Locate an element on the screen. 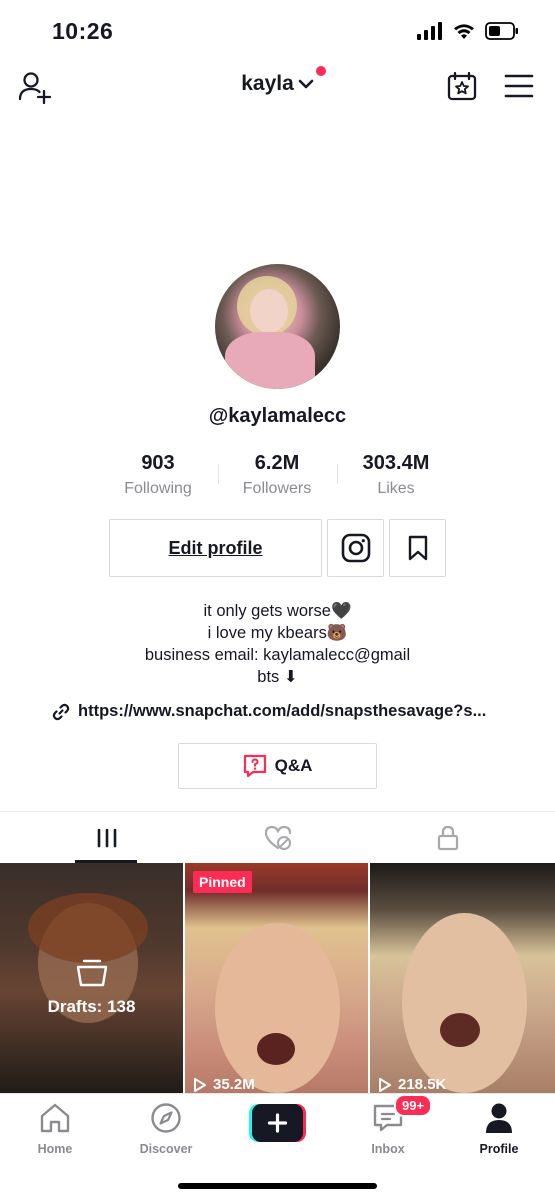  drafts-label: Drafts: 138 is located at coordinates (91, 1006).